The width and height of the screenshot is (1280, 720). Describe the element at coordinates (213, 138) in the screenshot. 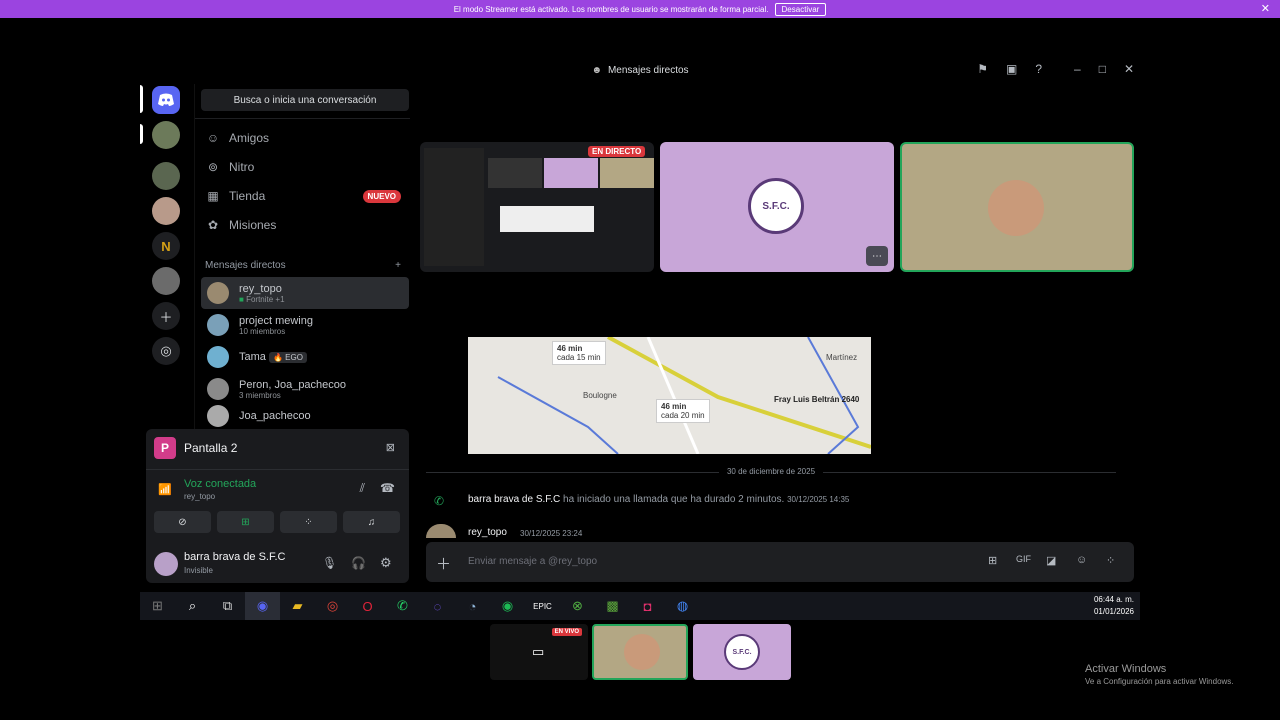

I see `friends-icon: ☺` at that location.